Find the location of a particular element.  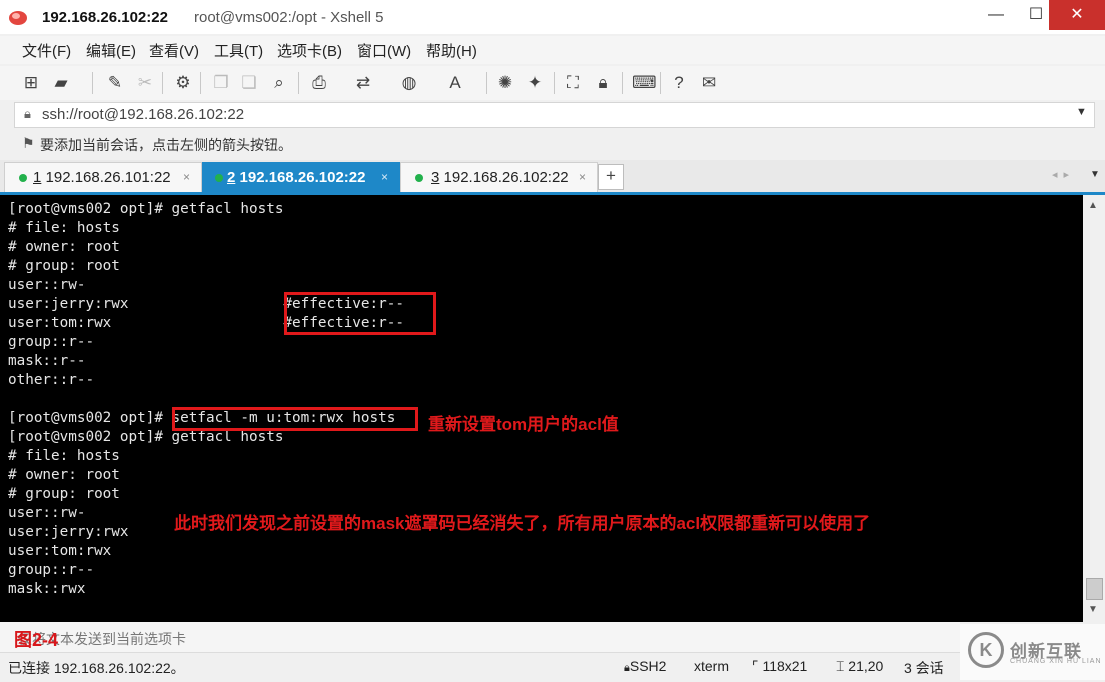

connect-icon: ✎ is located at coordinates (115, 83).